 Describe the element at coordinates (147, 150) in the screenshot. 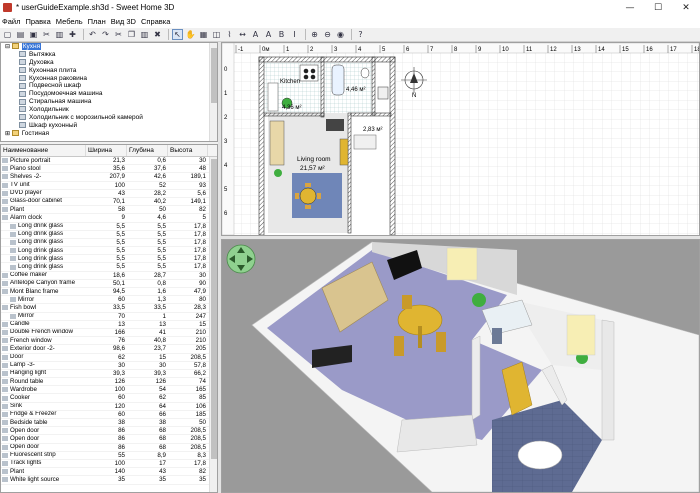

I see `column-depth: Глубина` at that location.